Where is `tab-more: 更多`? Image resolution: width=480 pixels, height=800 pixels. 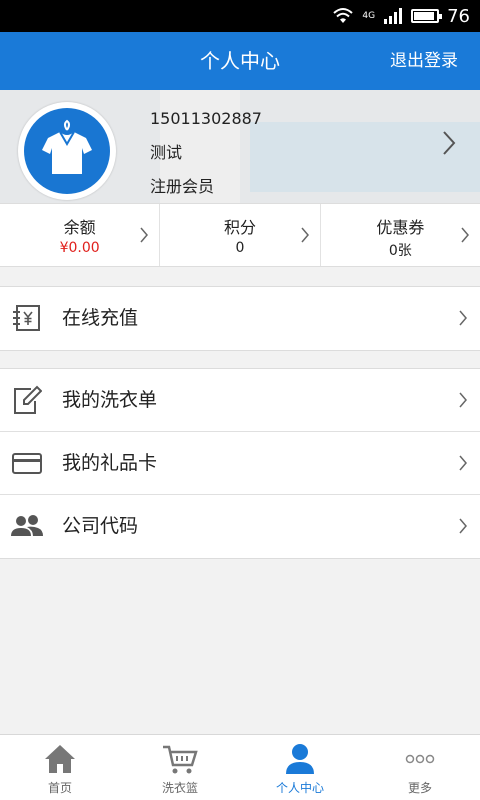 tab-more: 更多 is located at coordinates (420, 767).